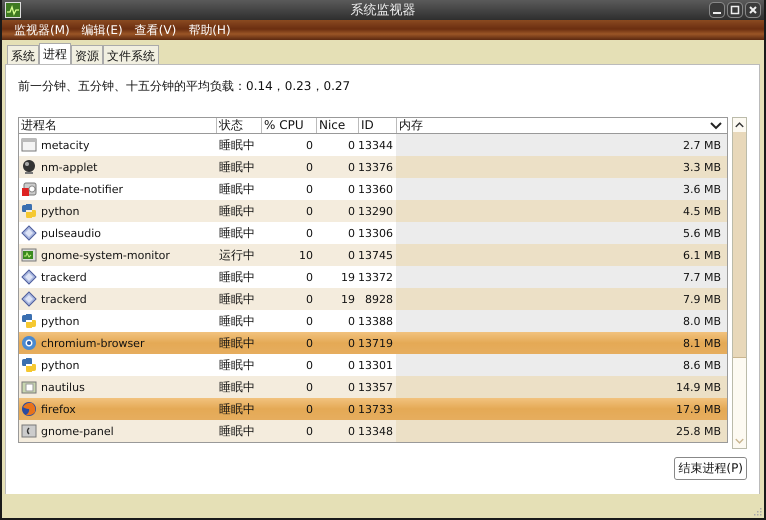  Describe the element at coordinates (716, 126) in the screenshot. I see `sort-caret-icon` at that location.